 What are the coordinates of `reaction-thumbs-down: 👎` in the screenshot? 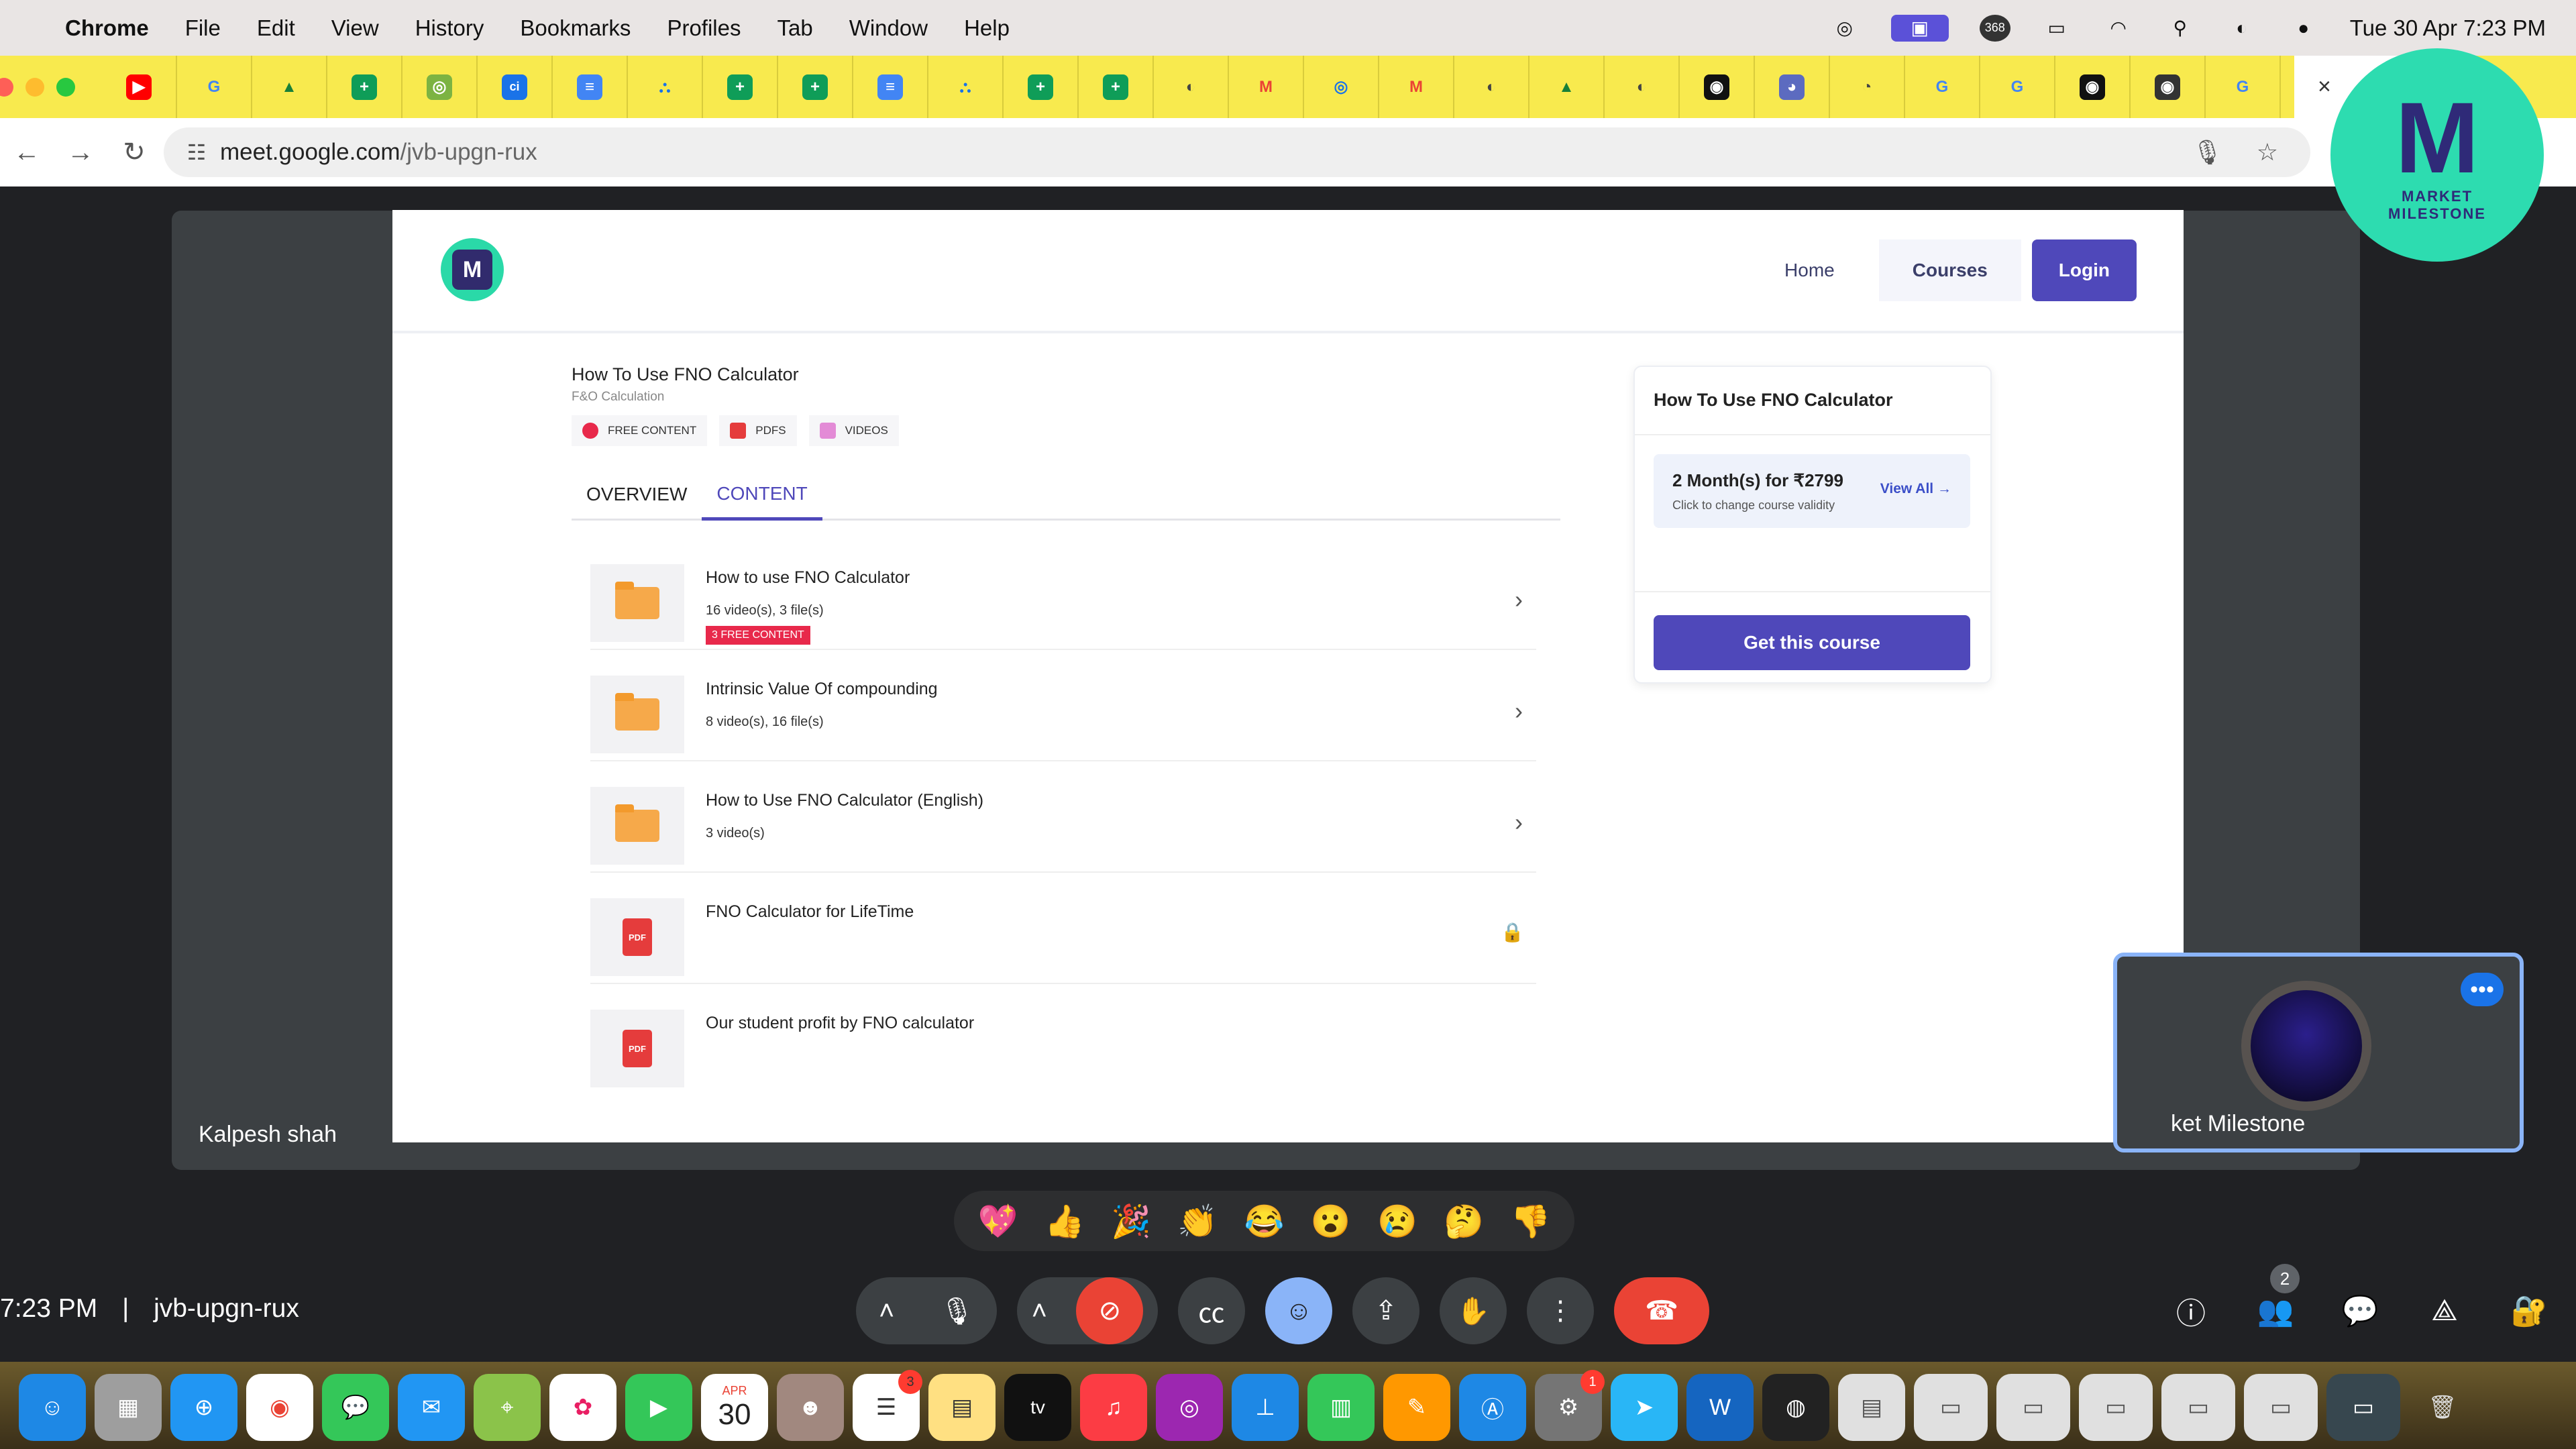 It's located at (1530, 1220).